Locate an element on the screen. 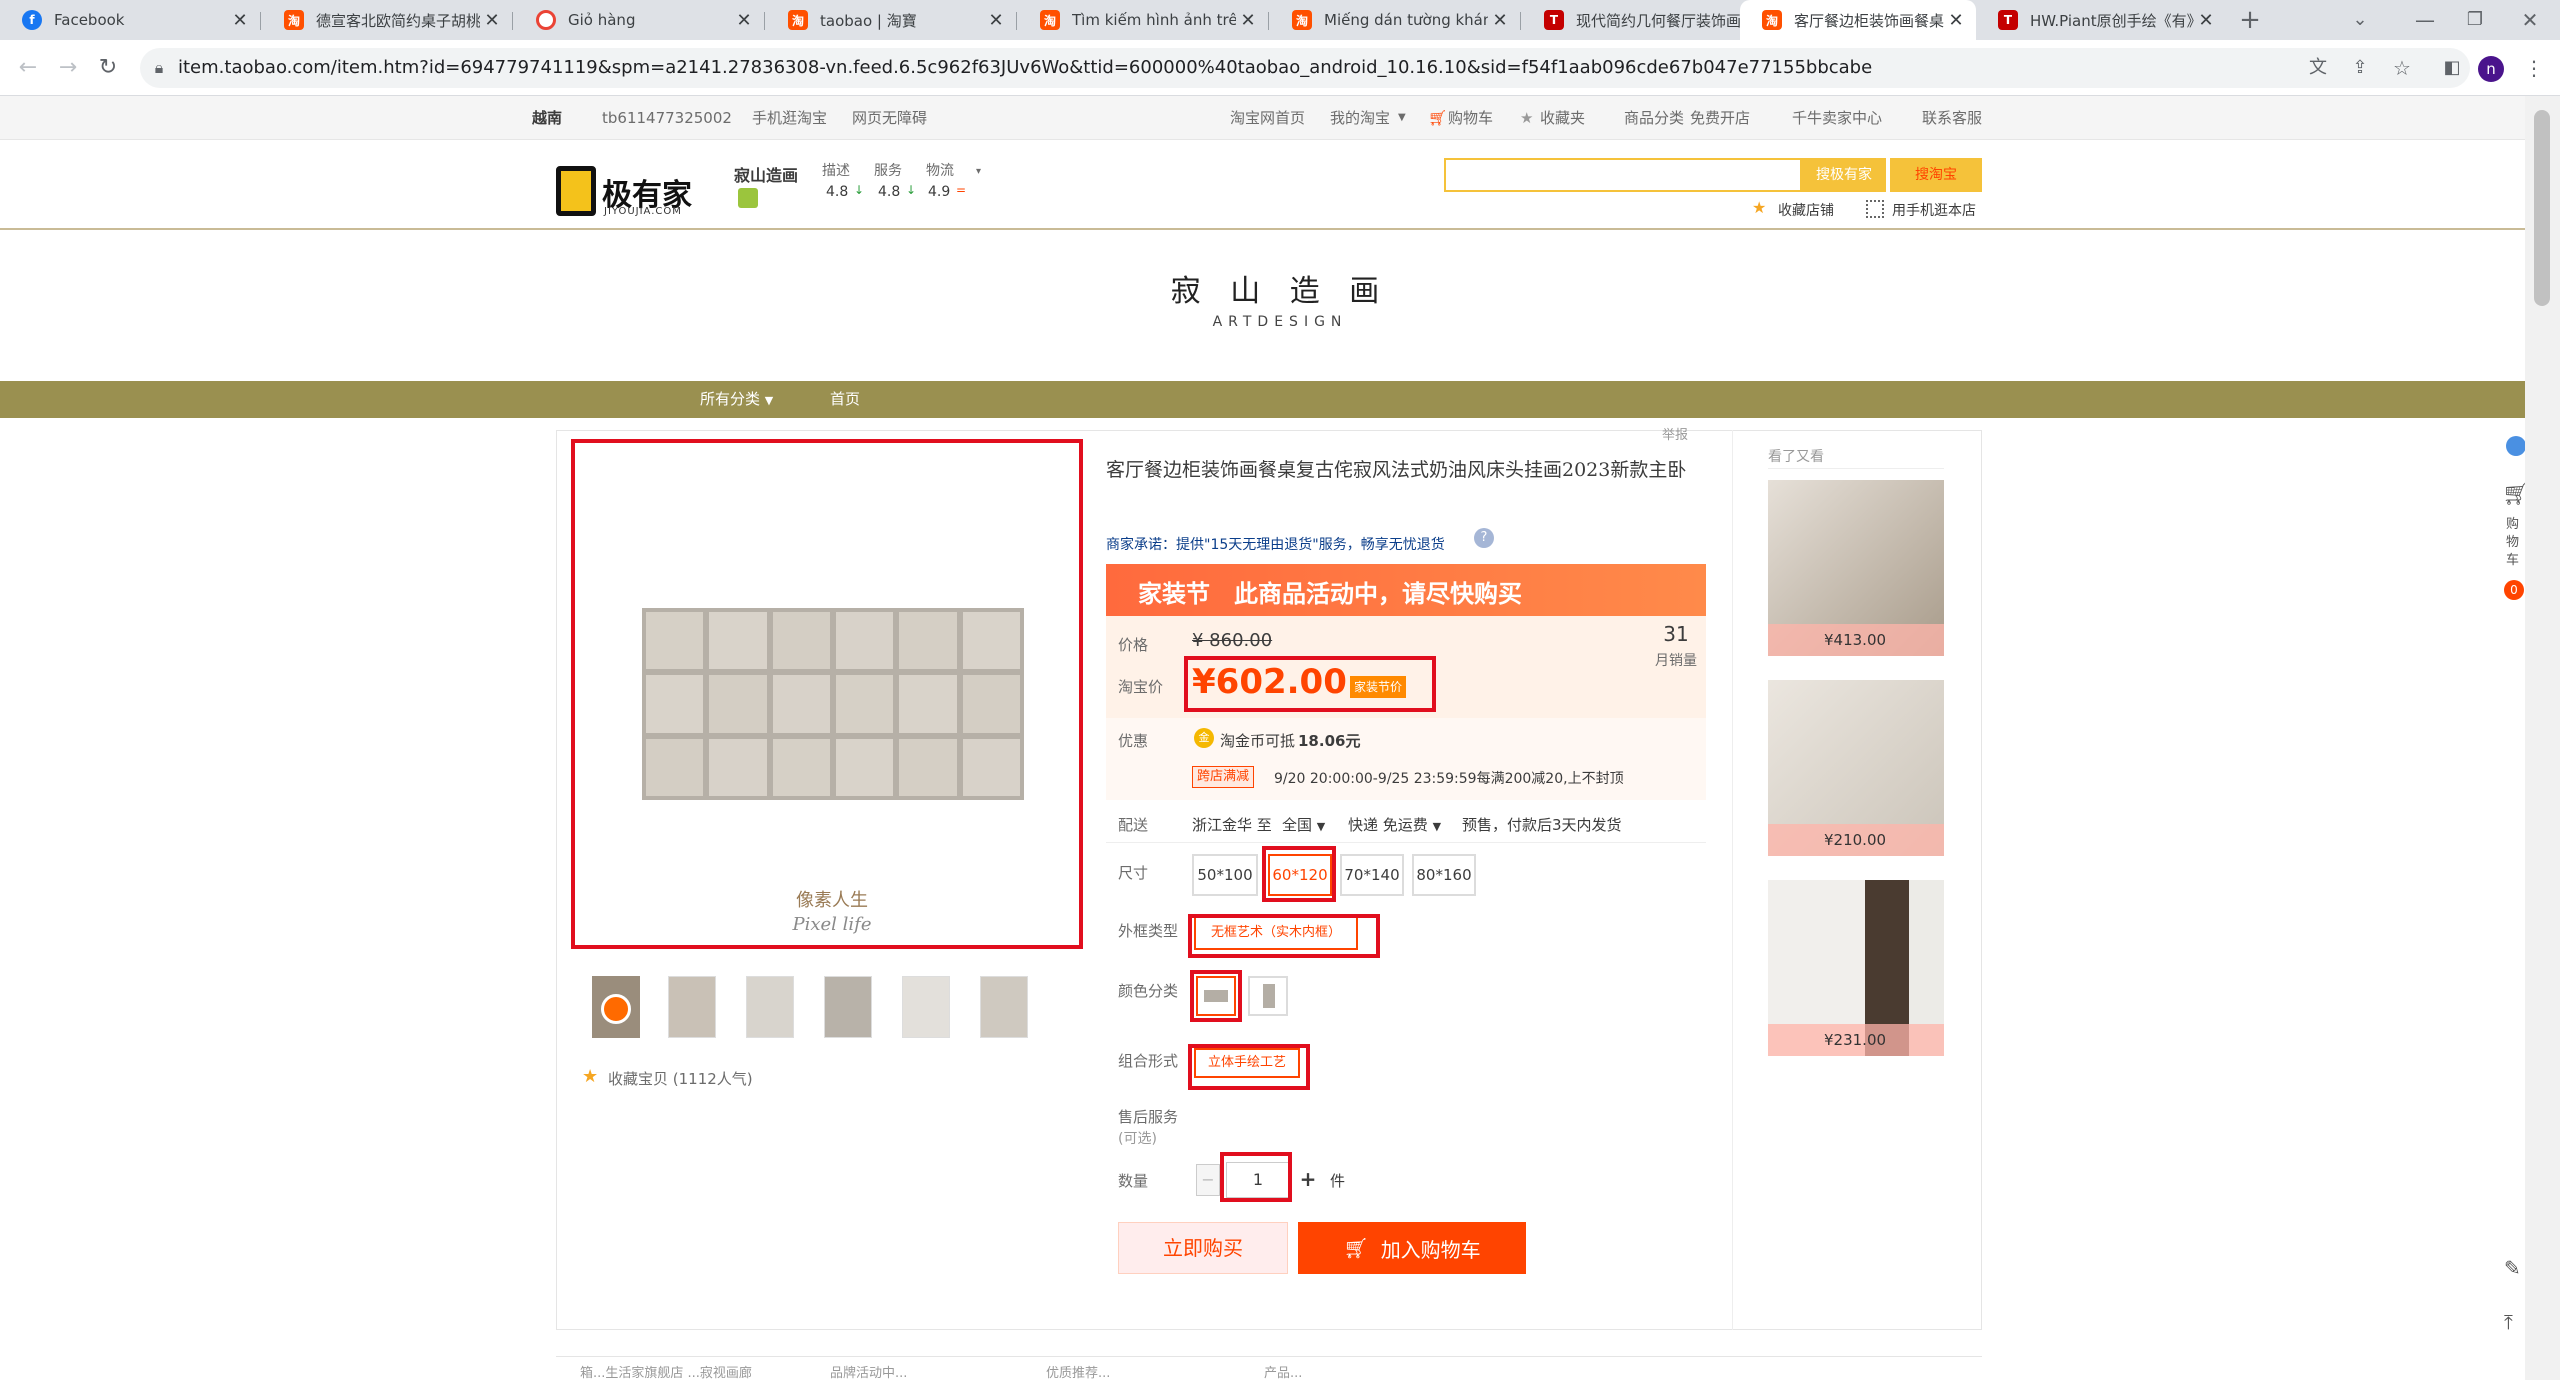 Image resolution: width=2560 pixels, height=1380 pixels. browser-tab: T HW.Piant原创手绘《有》 ✕ is located at coordinates (2101, 20).